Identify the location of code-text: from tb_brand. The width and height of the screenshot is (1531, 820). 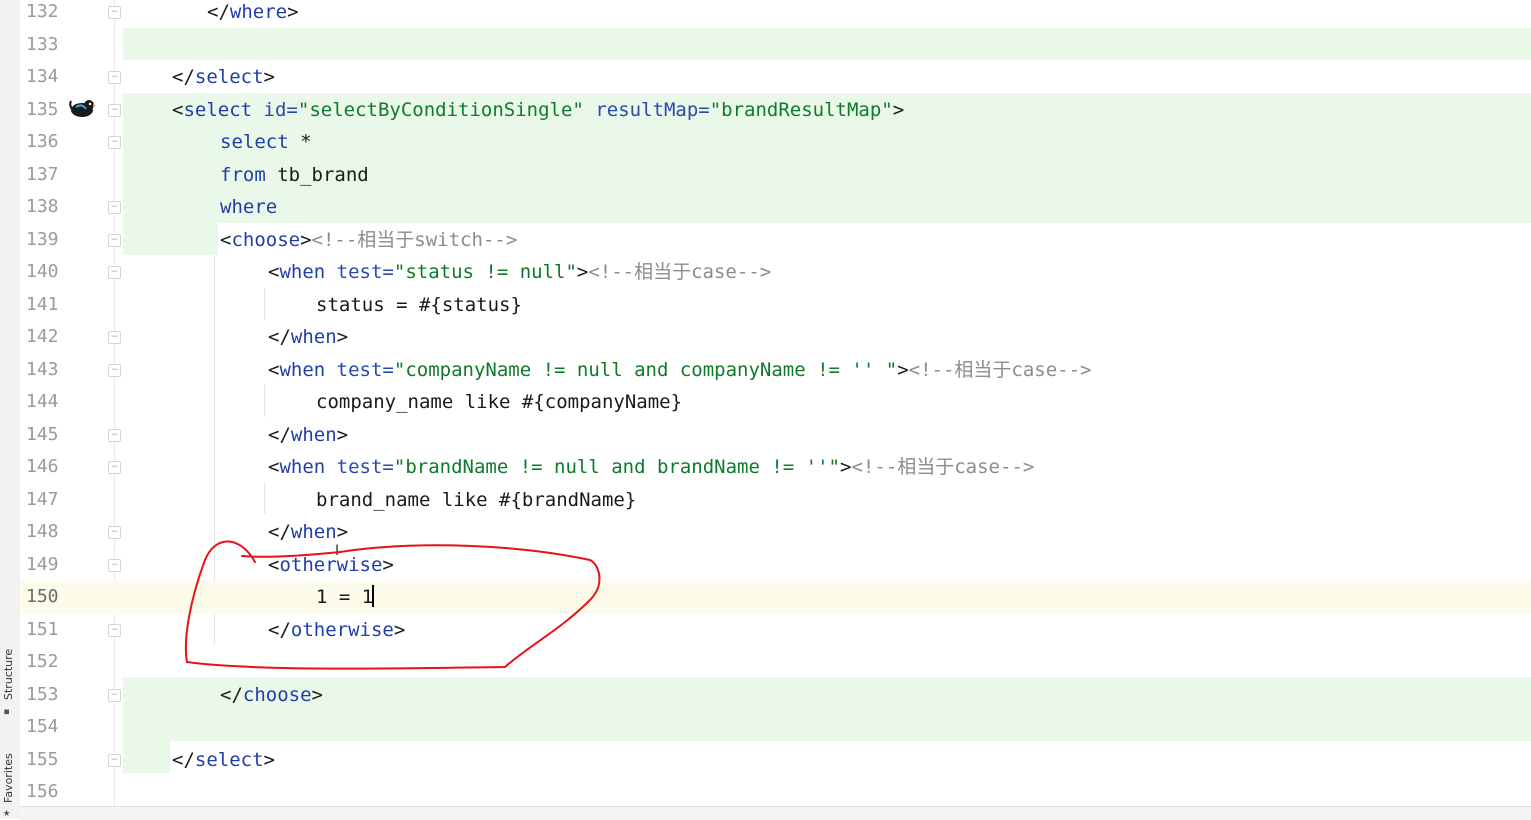
(294, 174).